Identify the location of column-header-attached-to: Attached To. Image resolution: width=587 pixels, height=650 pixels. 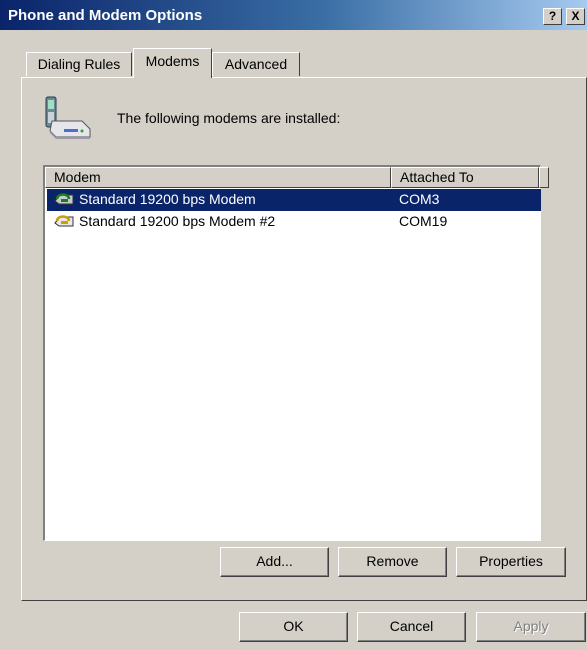
(465, 177).